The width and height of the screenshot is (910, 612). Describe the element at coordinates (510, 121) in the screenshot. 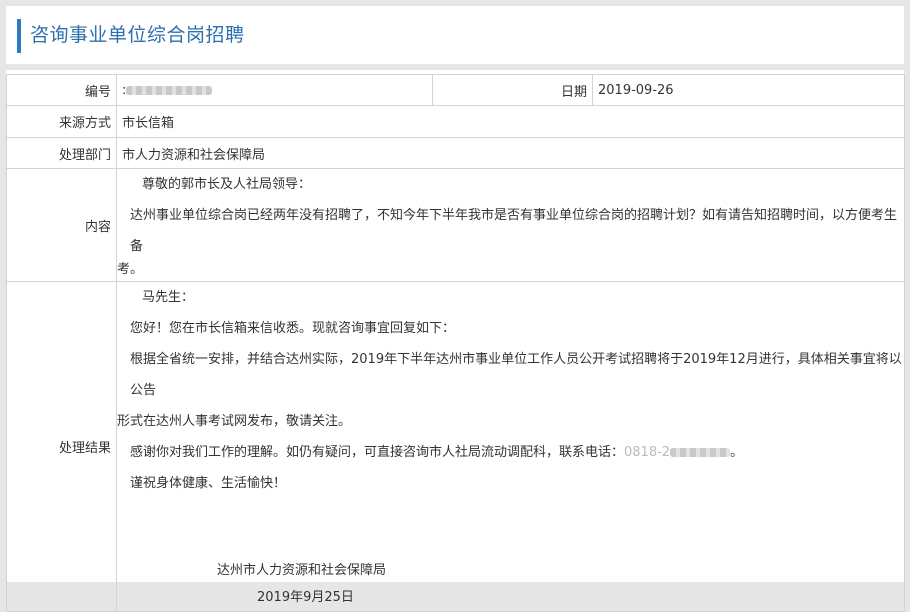

I see `source-value: 市长信箱` at that location.